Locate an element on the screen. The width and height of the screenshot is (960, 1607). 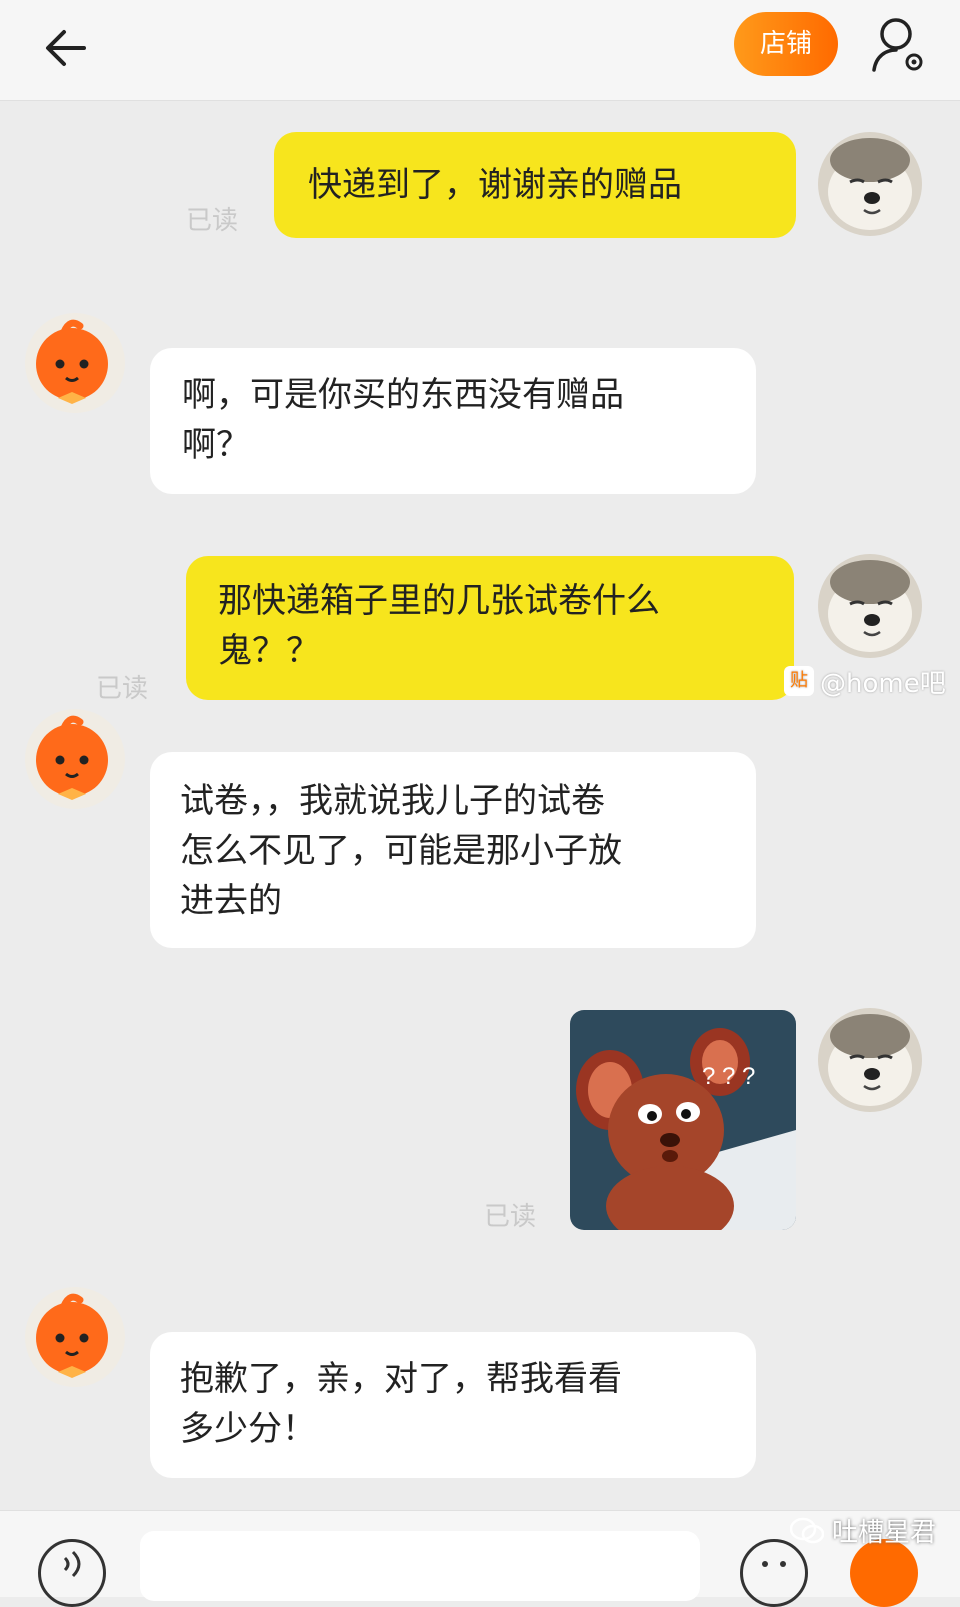
message-text: 快递到了，谢谢亲的赠品 is located at coordinates (495, 185).